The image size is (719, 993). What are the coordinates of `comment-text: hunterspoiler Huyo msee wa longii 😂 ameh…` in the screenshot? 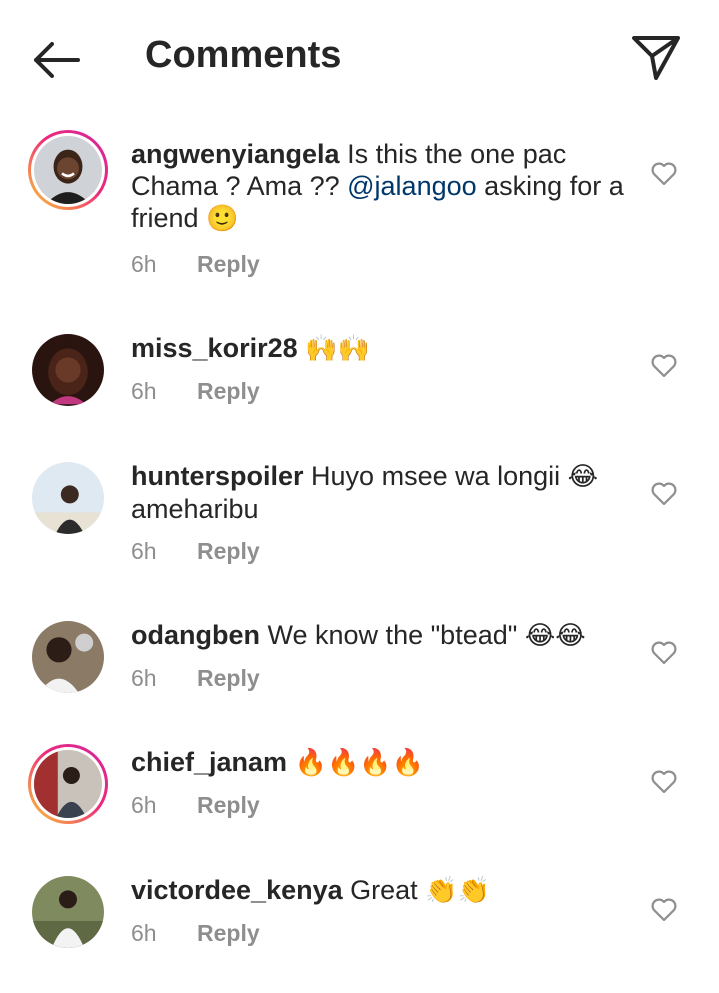 It's located at (381, 492).